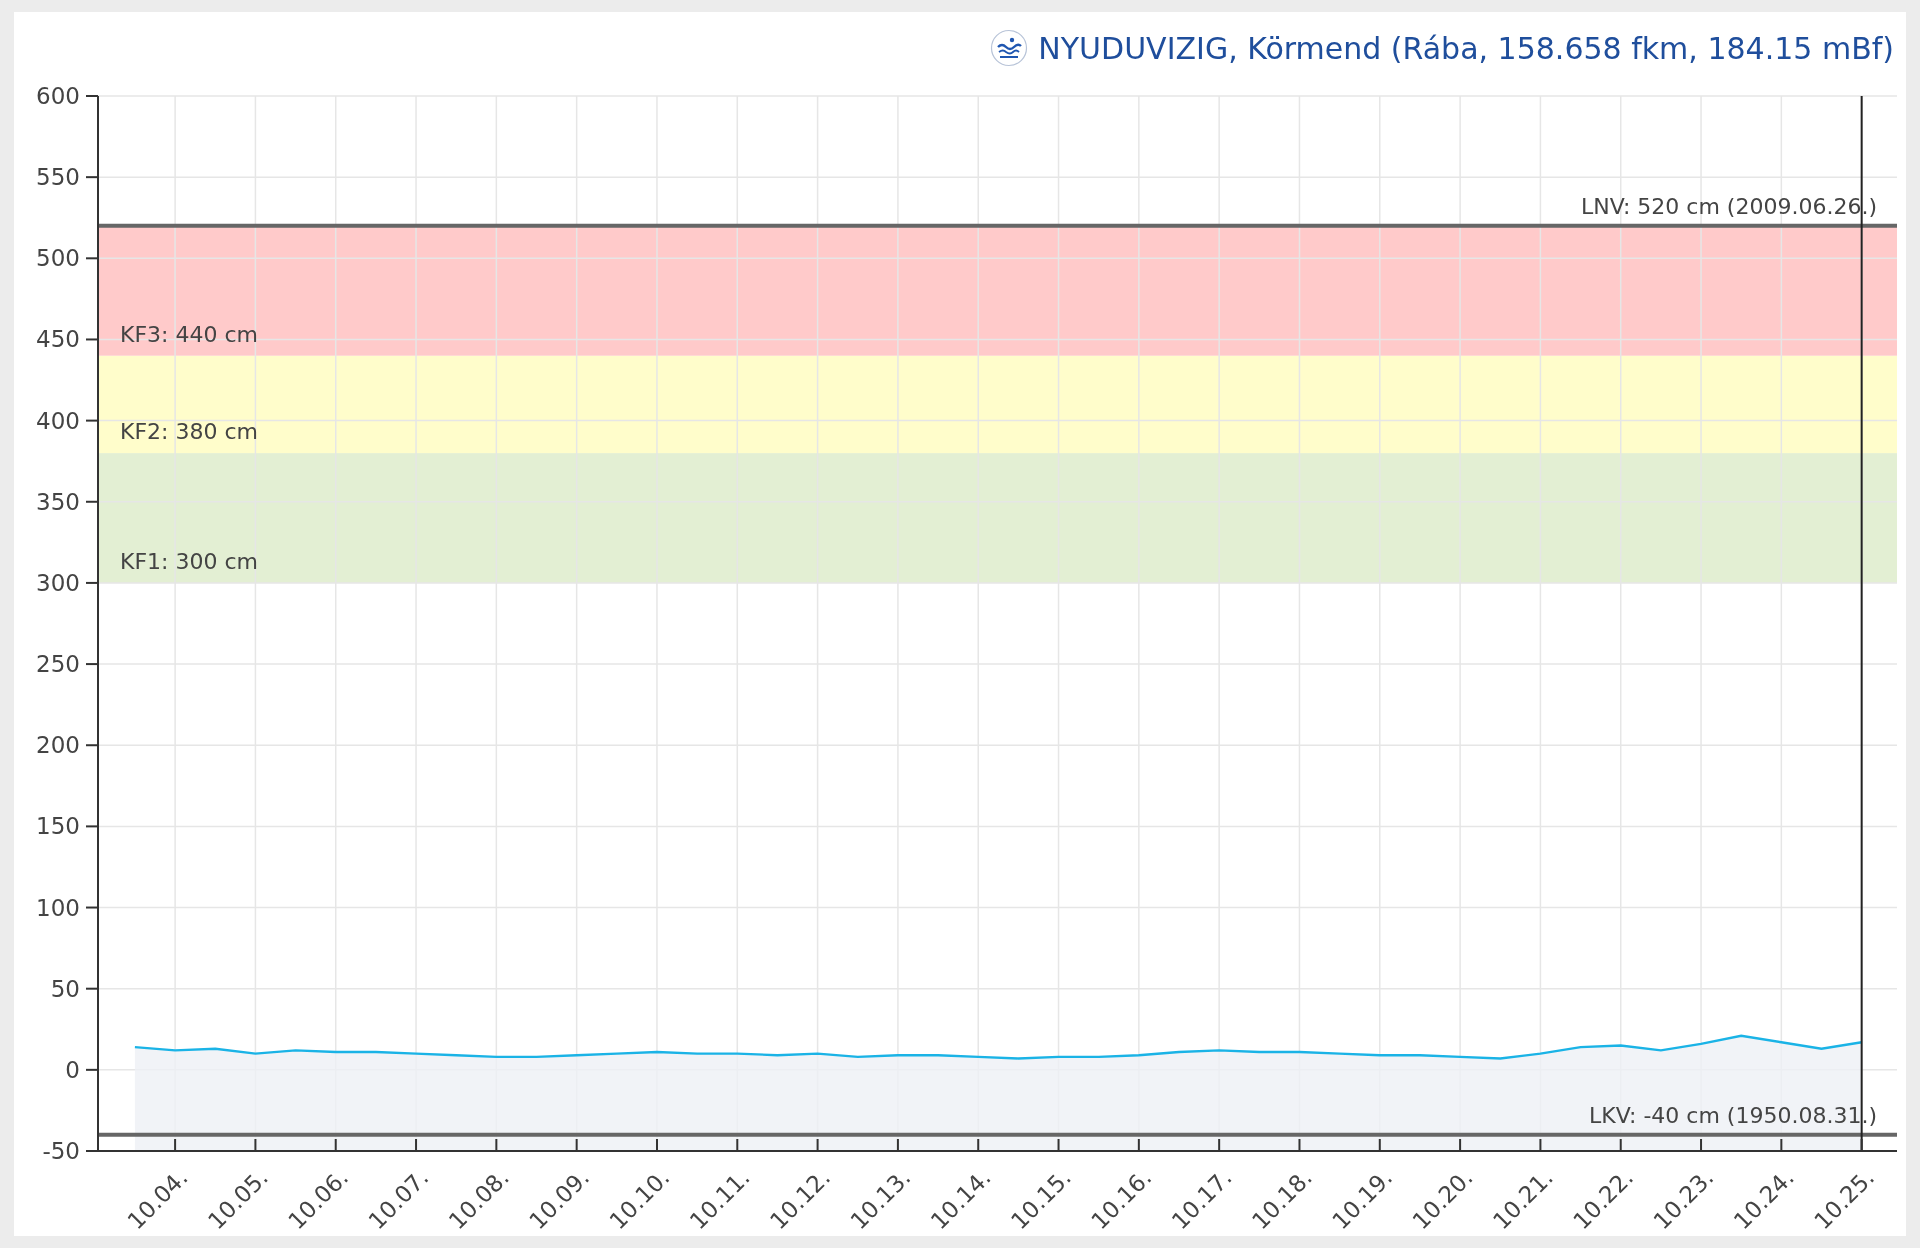 Image resolution: width=1920 pixels, height=1248 pixels. I want to click on axis-tick-label: 350, so click(58, 501).